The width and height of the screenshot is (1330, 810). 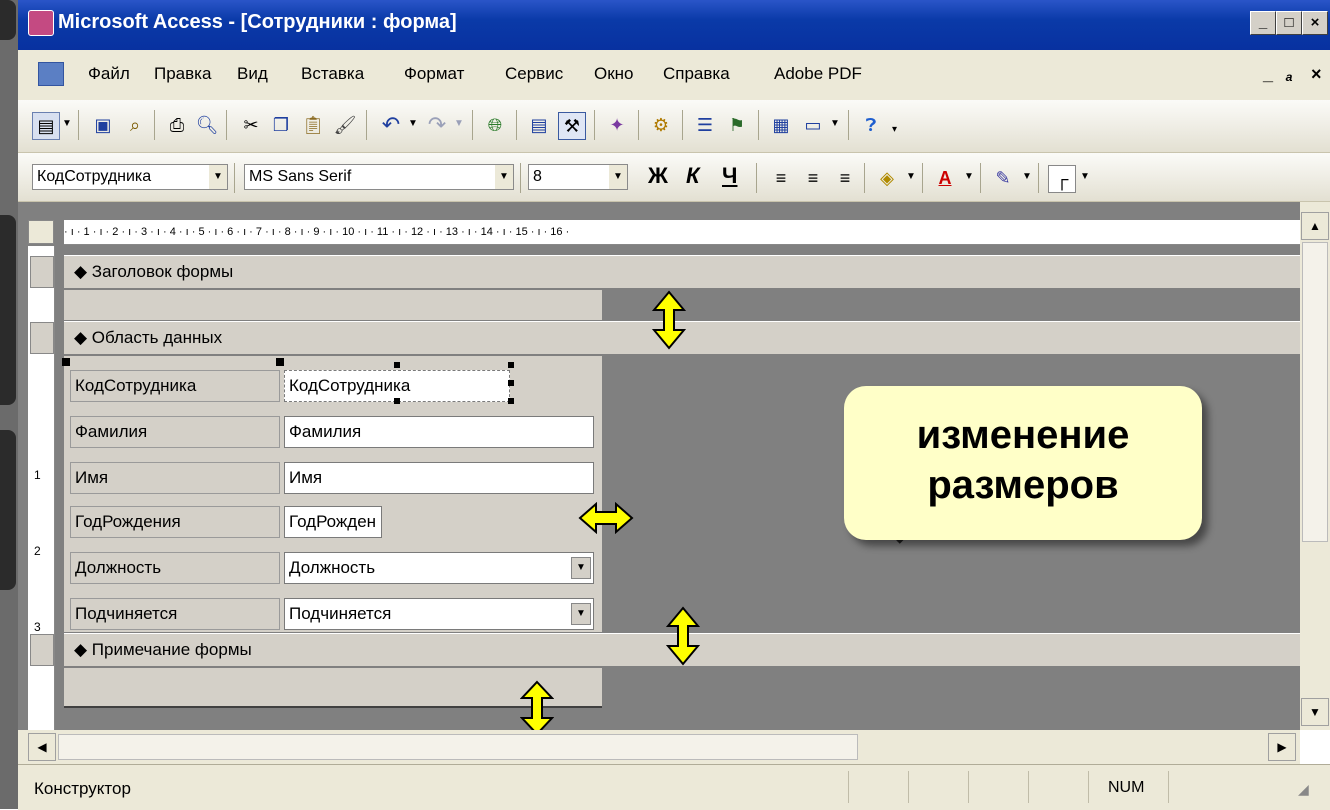 I want to click on line-color-dropdown-arrow: ▼, so click(x=1027, y=176).